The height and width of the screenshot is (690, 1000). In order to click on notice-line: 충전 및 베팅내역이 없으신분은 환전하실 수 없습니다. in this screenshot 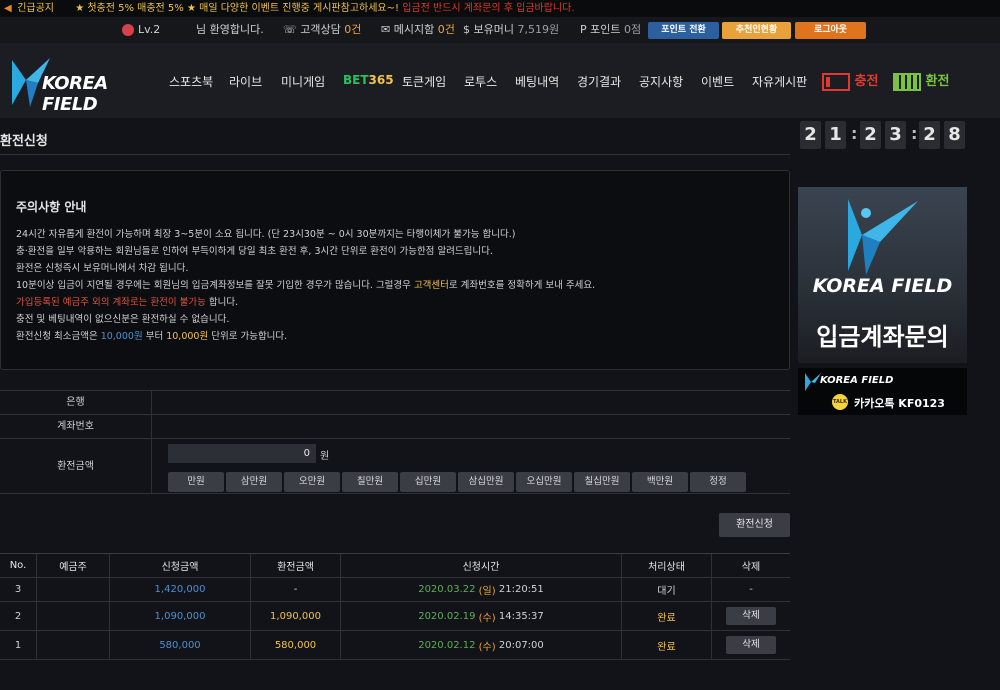, I will do `click(123, 319)`.